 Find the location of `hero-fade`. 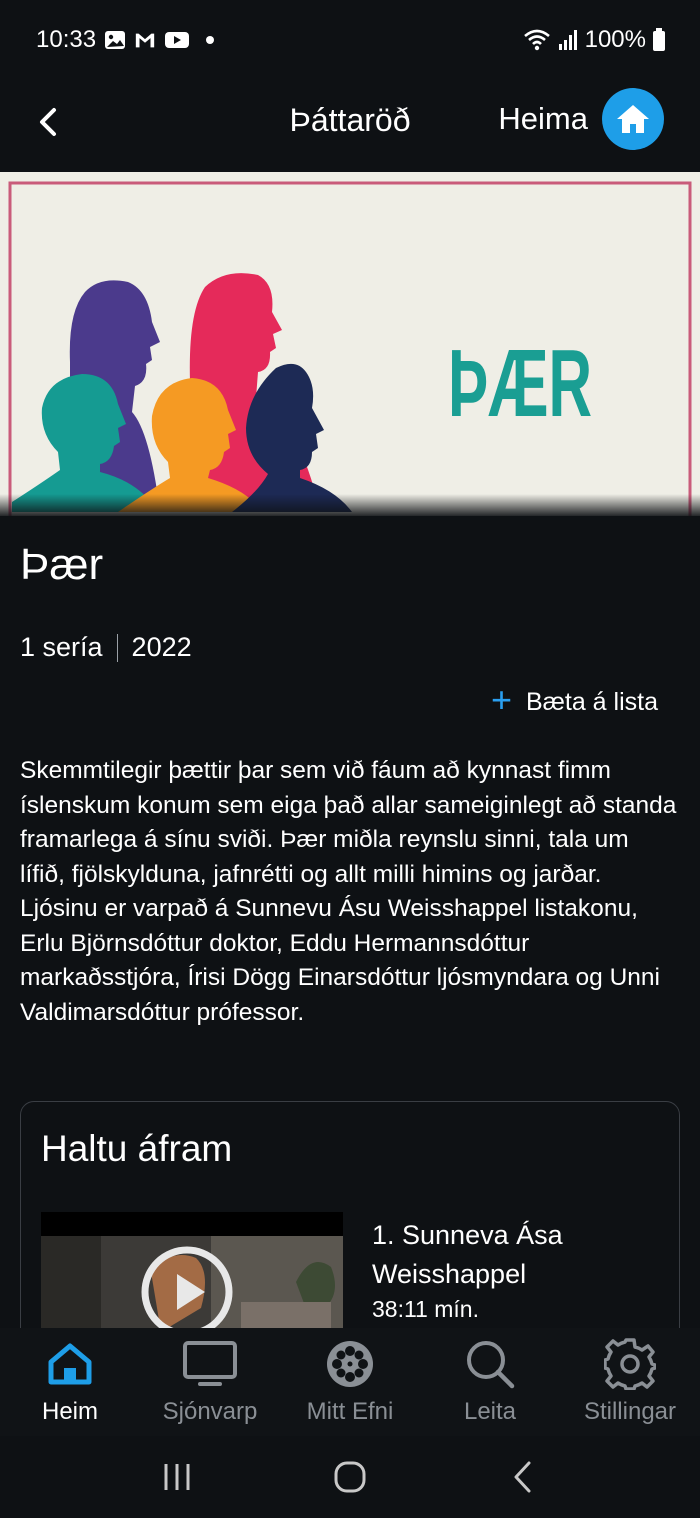

hero-fade is located at coordinates (350, 505).